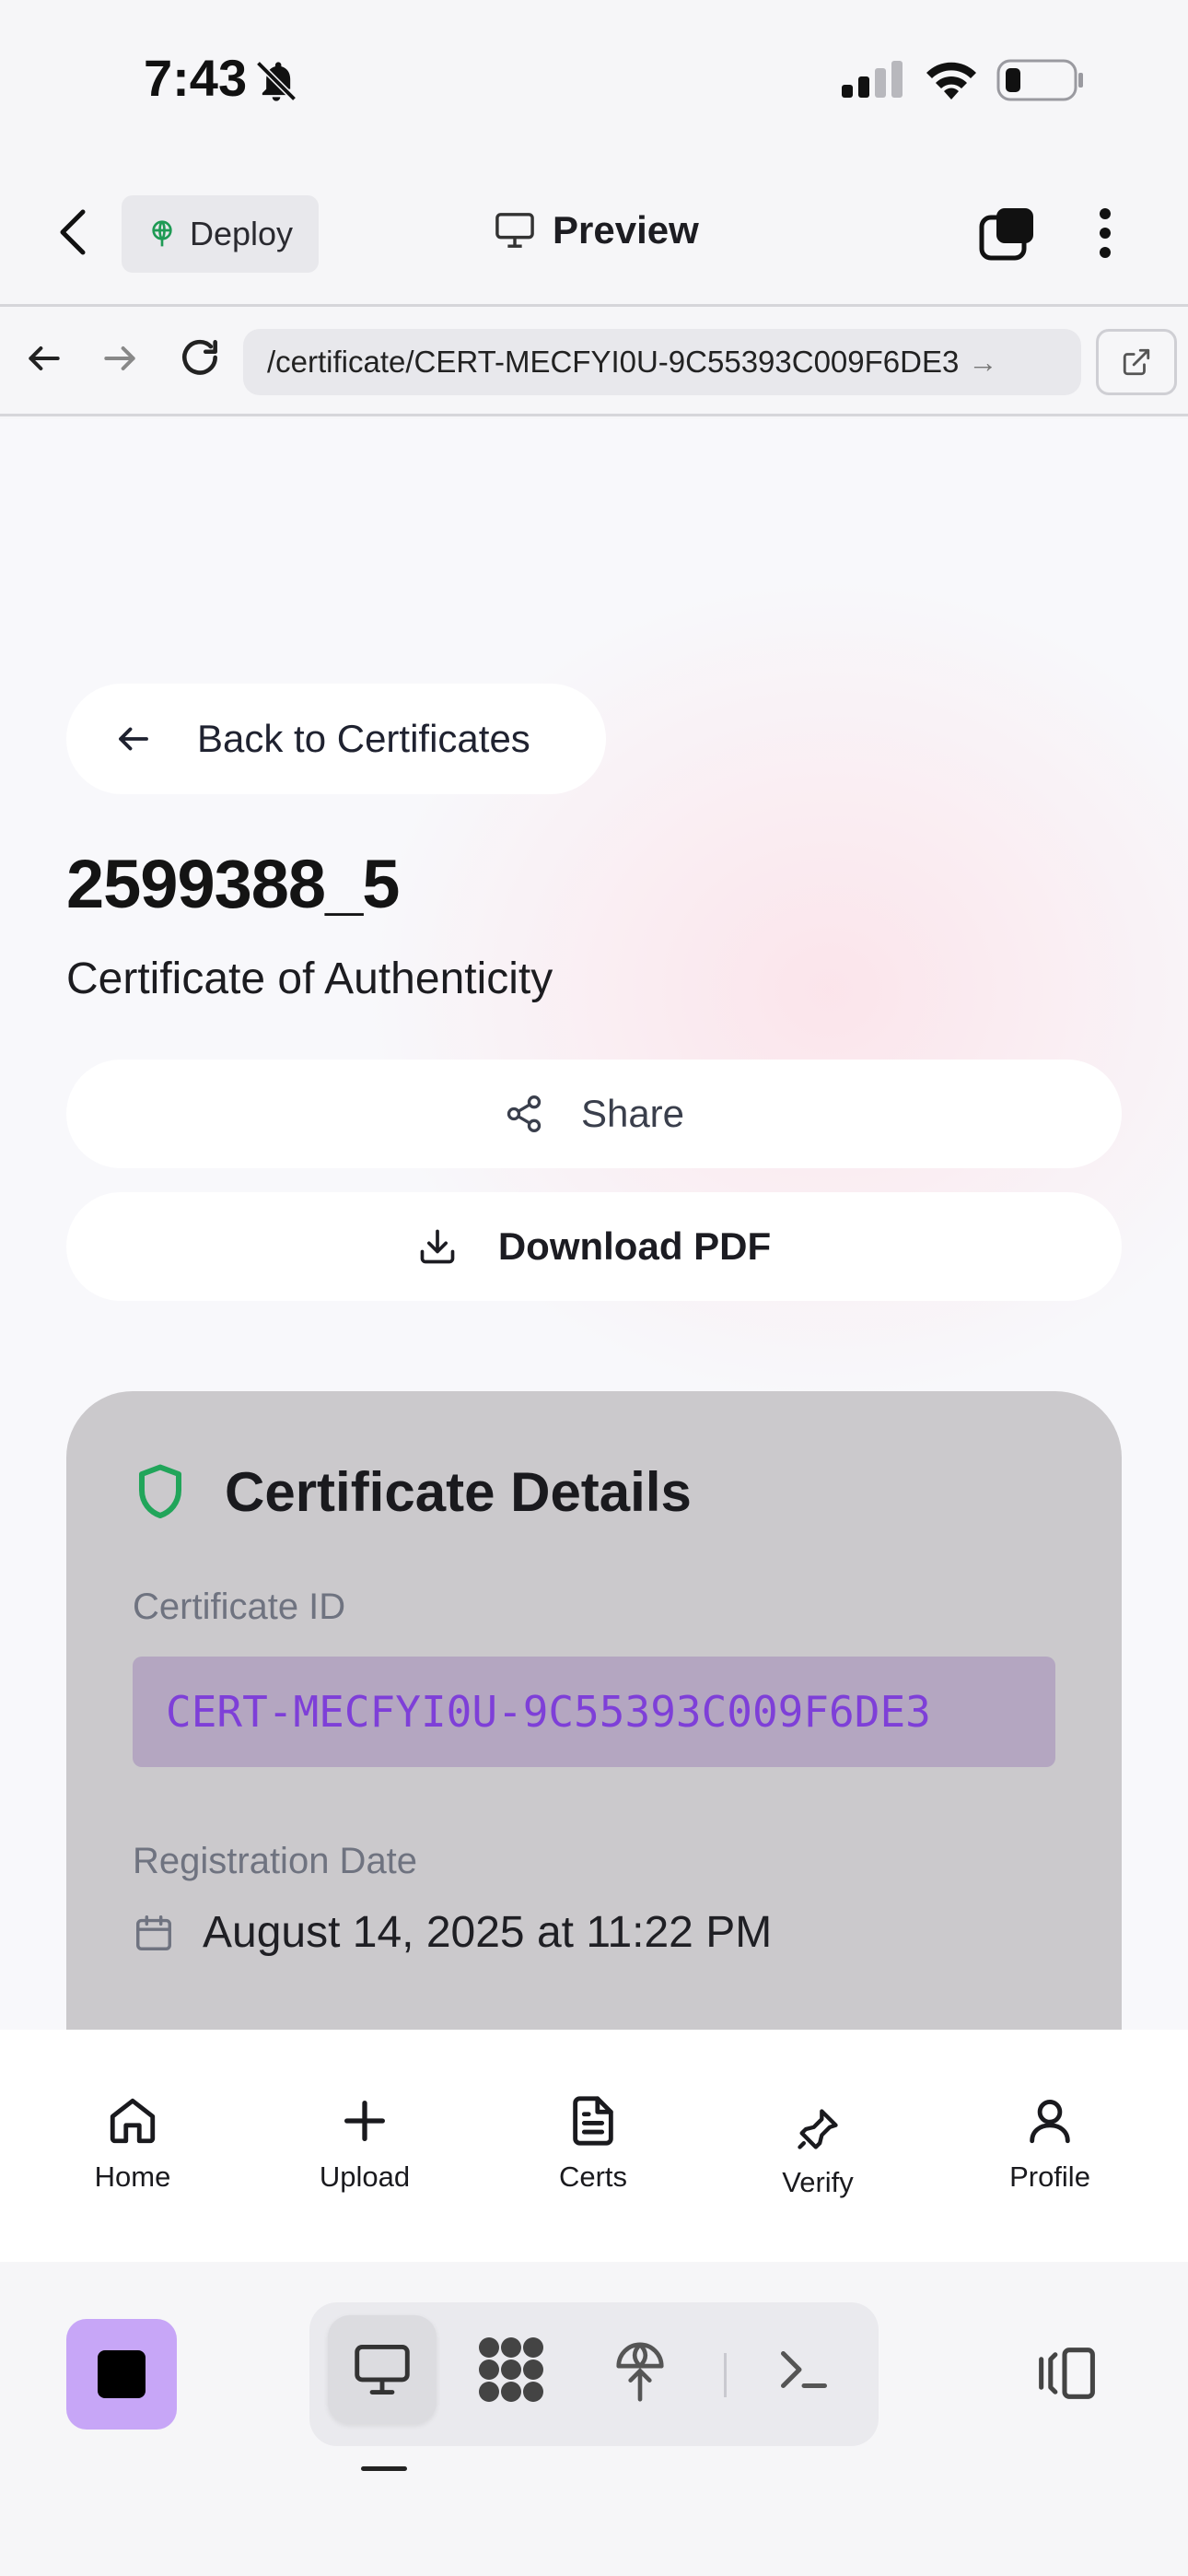  What do you see at coordinates (154, 1933) in the screenshot?
I see `calendar-icon` at bounding box center [154, 1933].